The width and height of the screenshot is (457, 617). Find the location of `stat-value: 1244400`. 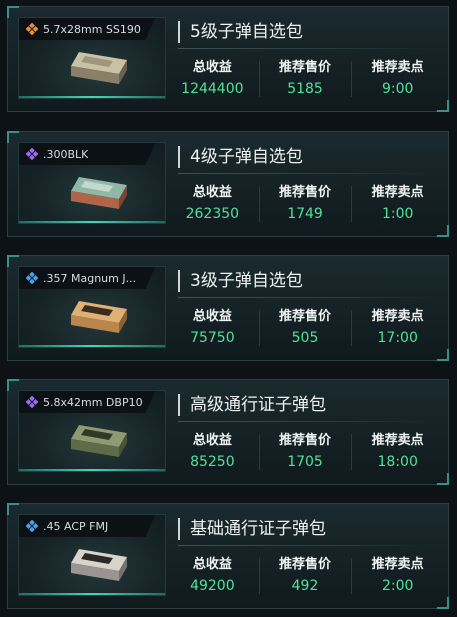

stat-value: 1244400 is located at coordinates (212, 89).